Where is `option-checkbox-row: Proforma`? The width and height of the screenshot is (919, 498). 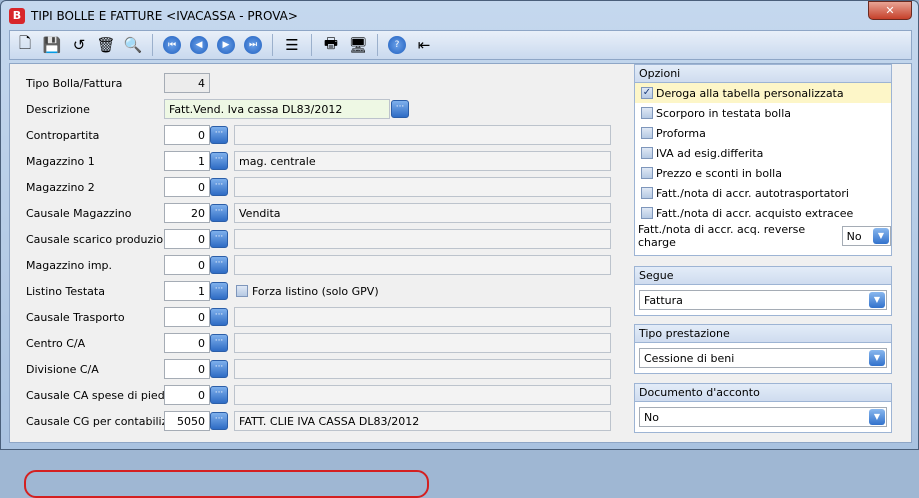
option-checkbox-row: Proforma is located at coordinates (763, 133).